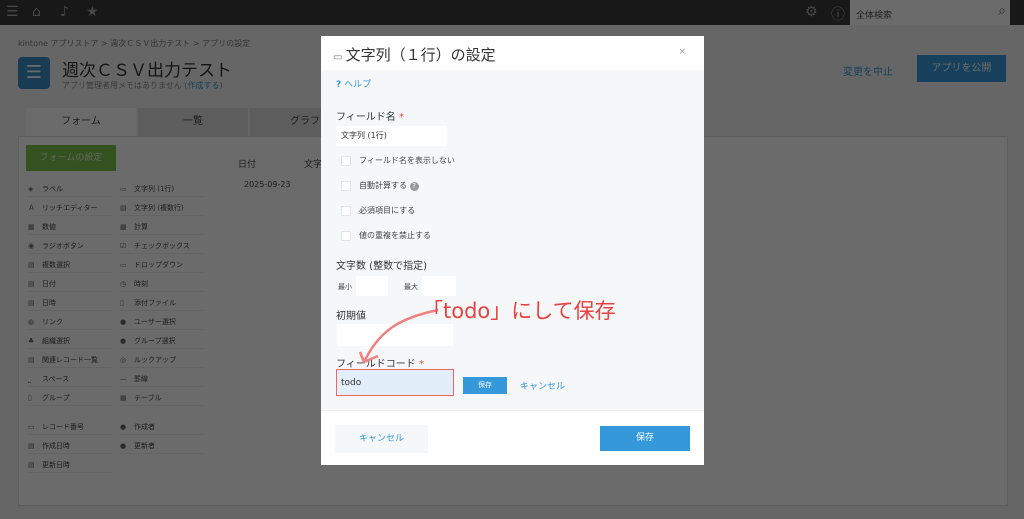 This screenshot has width=1024, height=519. Describe the element at coordinates (439, 286) in the screenshot. I see `max-input` at that location.